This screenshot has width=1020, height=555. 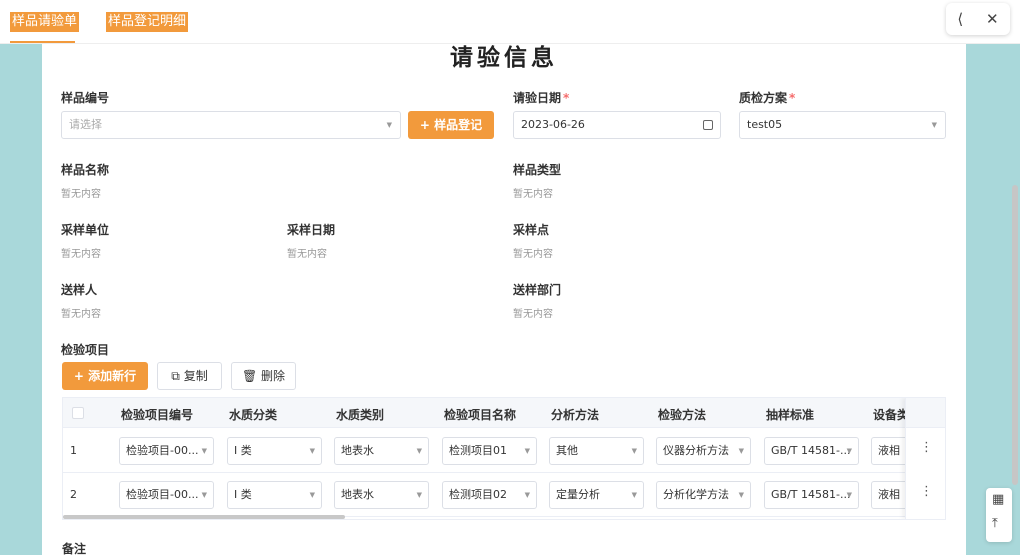 What do you see at coordinates (157, 415) in the screenshot?
I see `col-header-item-no: 检验项目编号` at bounding box center [157, 415].